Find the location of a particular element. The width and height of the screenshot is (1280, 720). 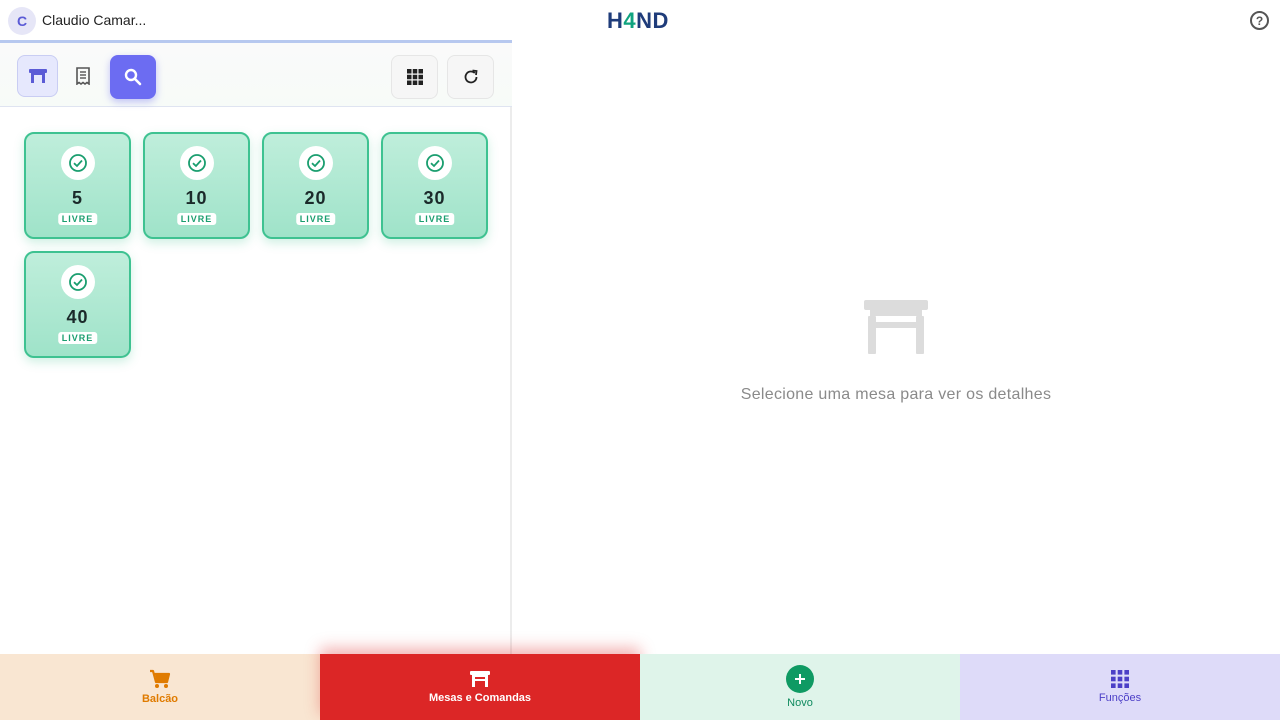

nav-novo: Novo is located at coordinates (800, 687).